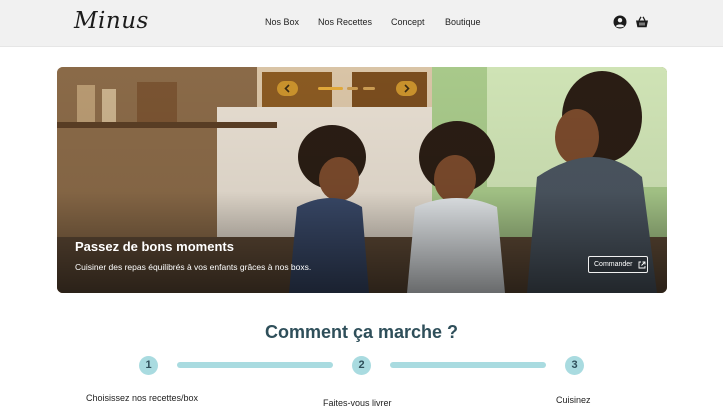 The width and height of the screenshot is (723, 407). I want to click on carousel-next-button, so click(406, 88).